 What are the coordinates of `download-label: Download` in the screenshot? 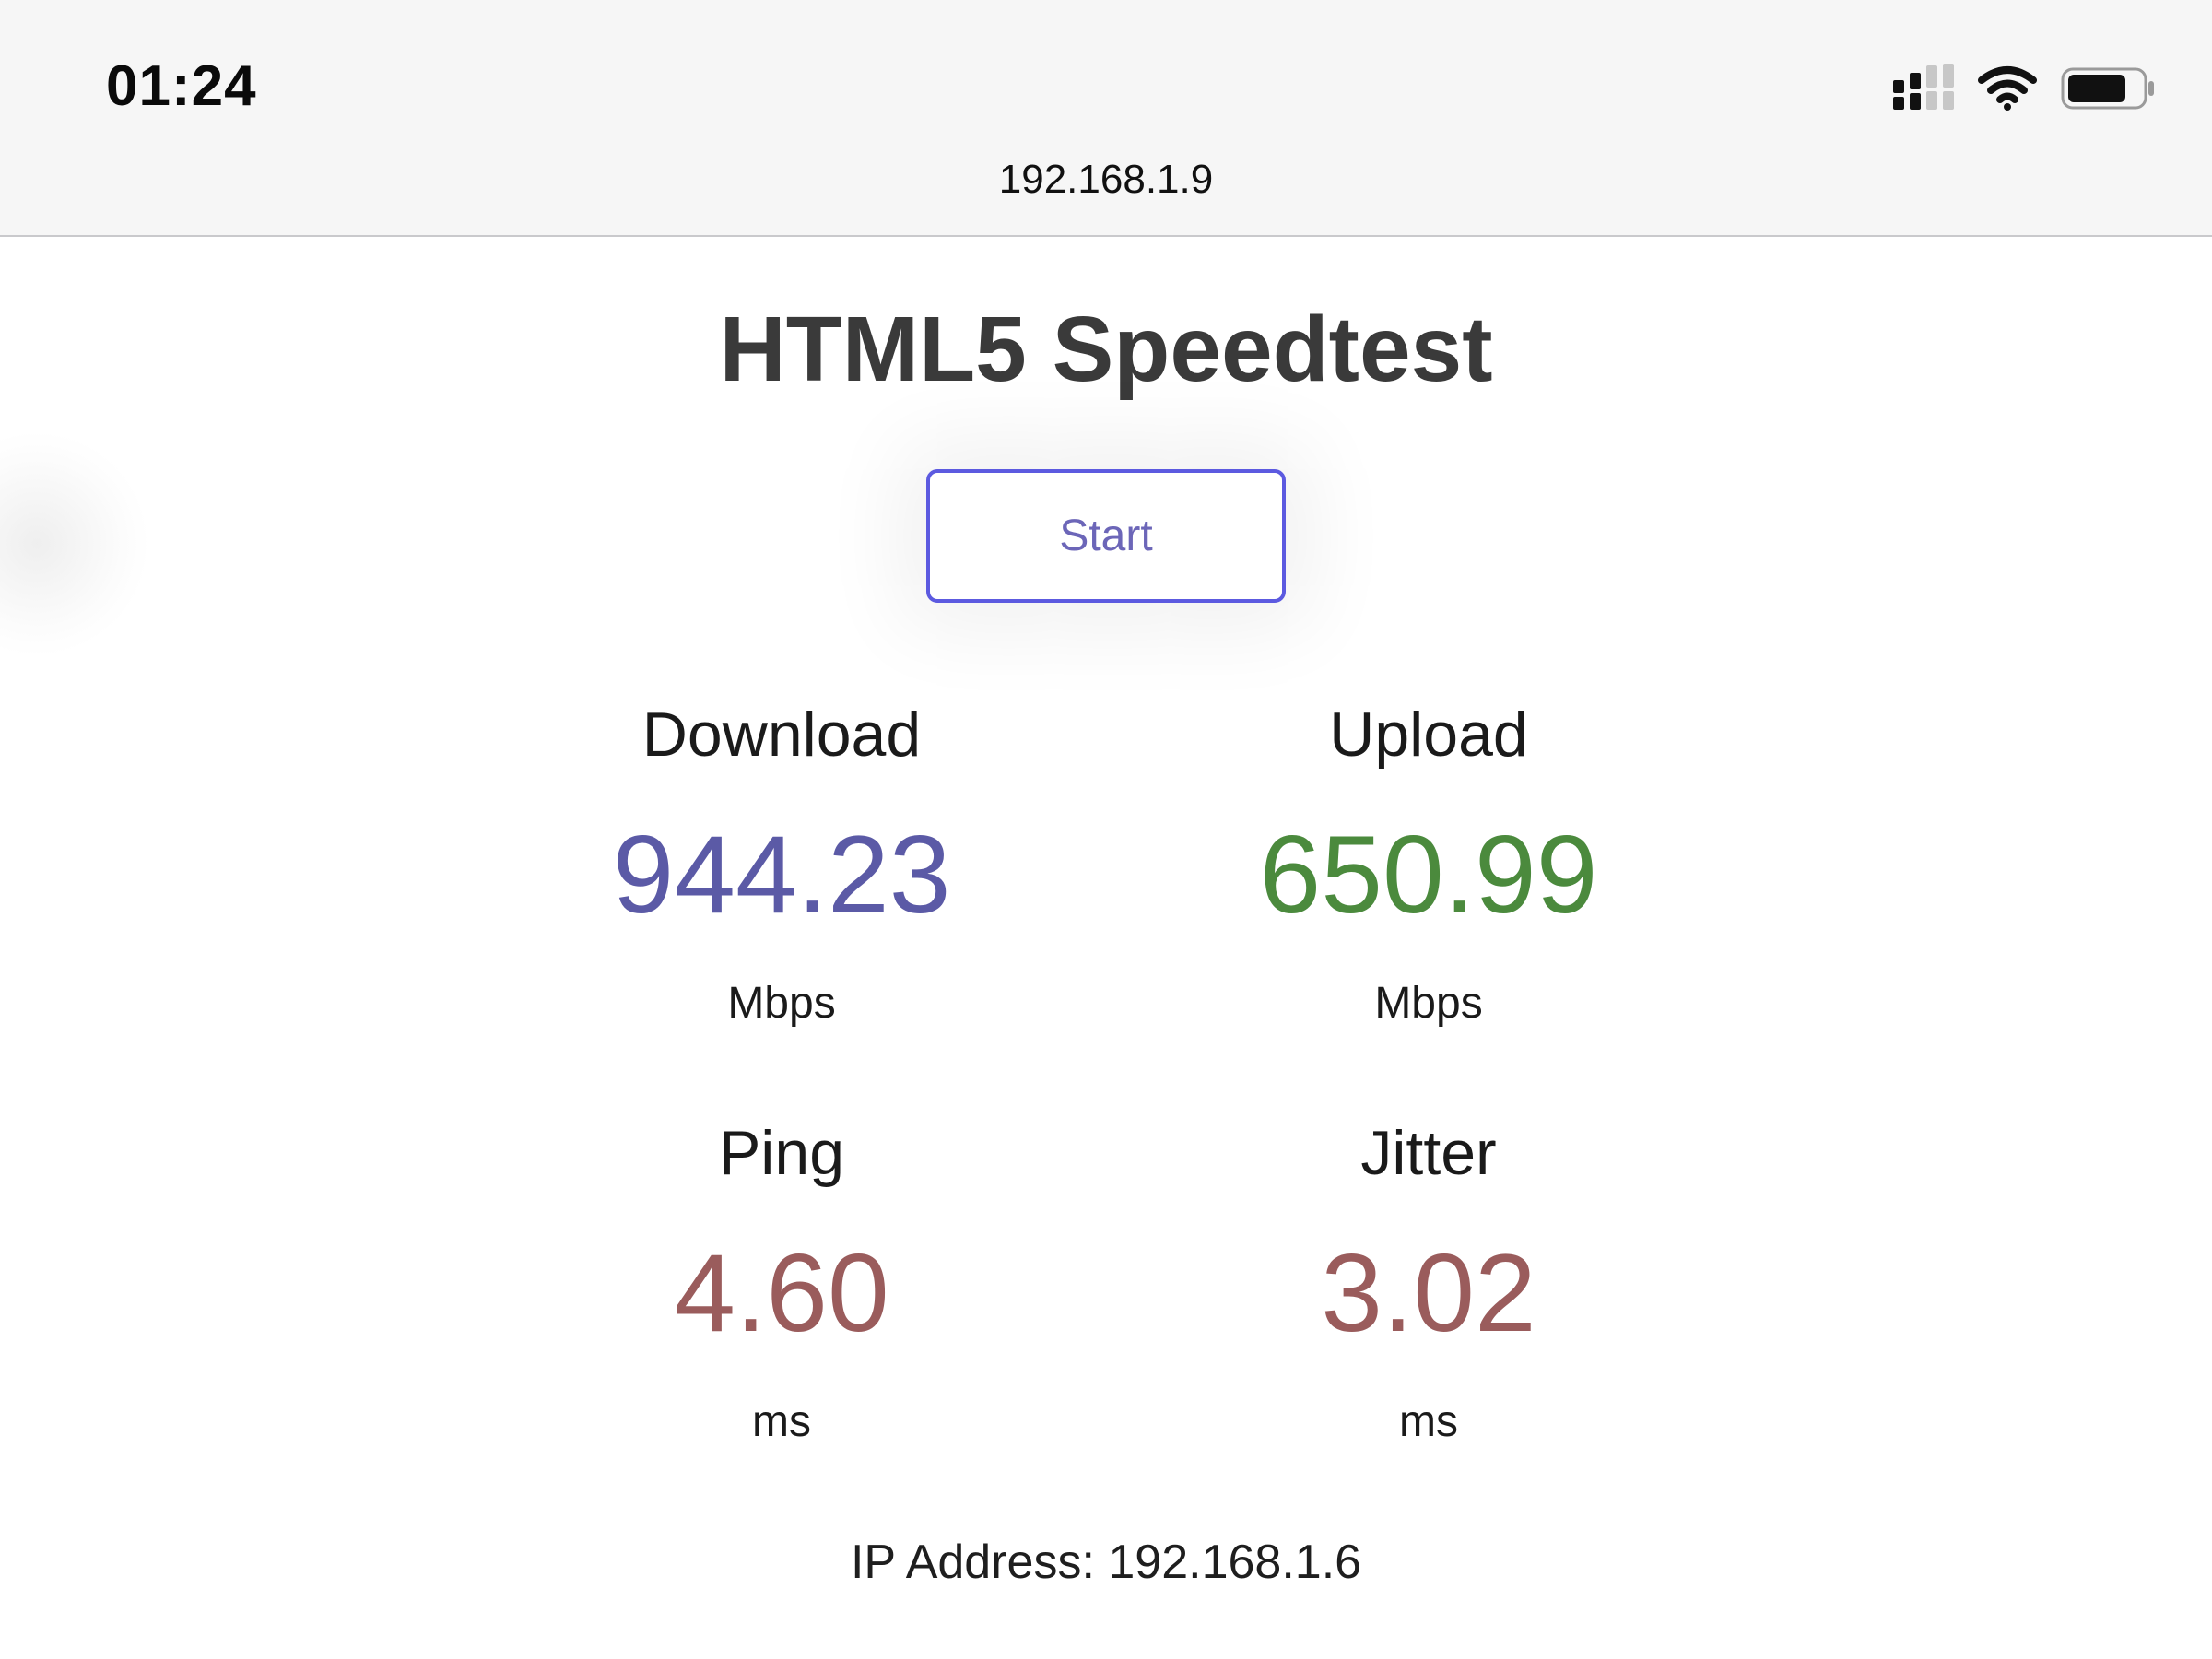 It's located at (781, 735).